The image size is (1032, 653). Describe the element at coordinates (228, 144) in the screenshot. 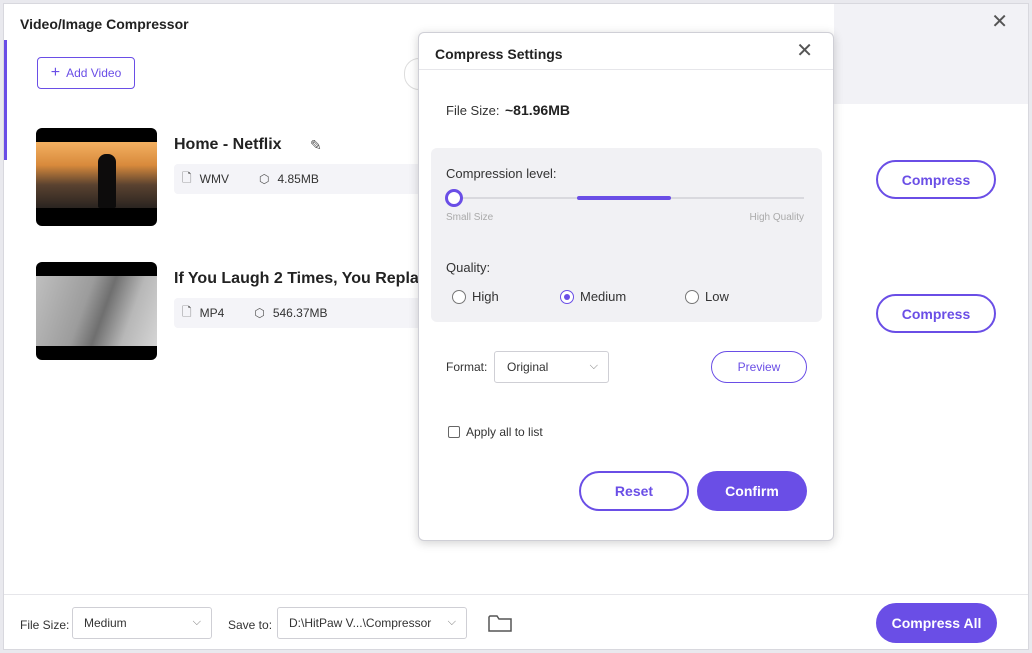

I see `video-title: Home - Netflix` at that location.